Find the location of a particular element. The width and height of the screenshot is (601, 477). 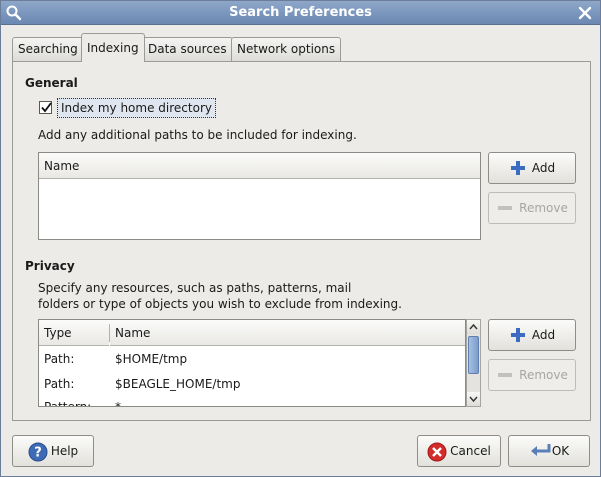

help-icon: ? is located at coordinates (38, 452).